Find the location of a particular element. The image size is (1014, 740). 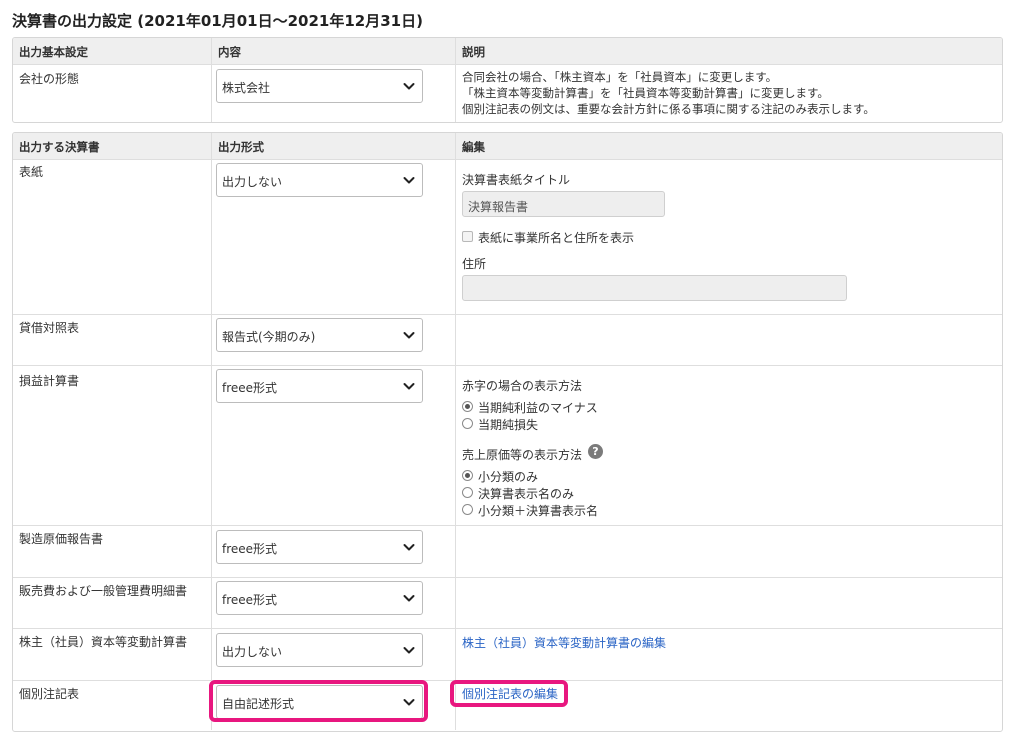

company-type-select: 株式会社 is located at coordinates (319, 86).